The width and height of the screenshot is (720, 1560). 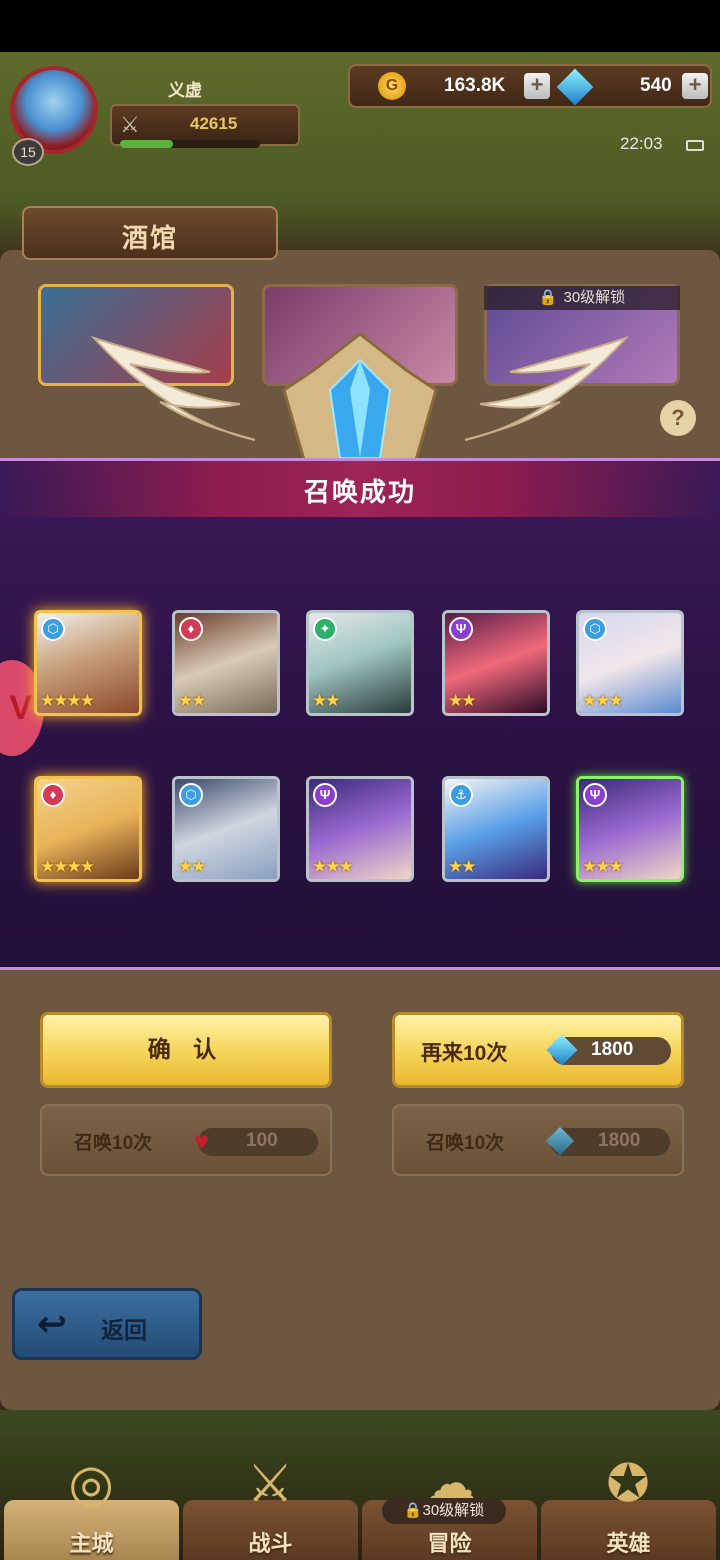 I want to click on gold-coin-icon: G, so click(x=392, y=86).